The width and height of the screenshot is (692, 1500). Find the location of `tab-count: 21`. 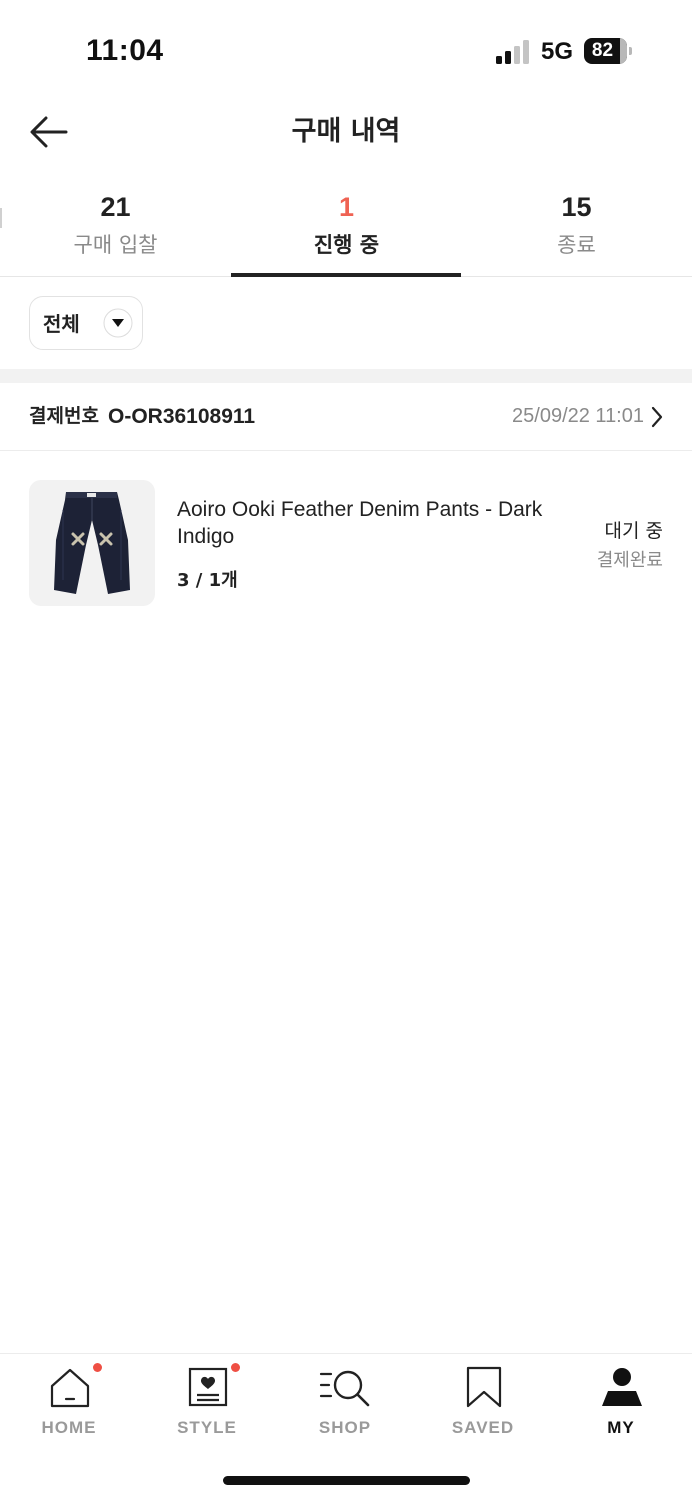

tab-count: 21 is located at coordinates (115, 207).